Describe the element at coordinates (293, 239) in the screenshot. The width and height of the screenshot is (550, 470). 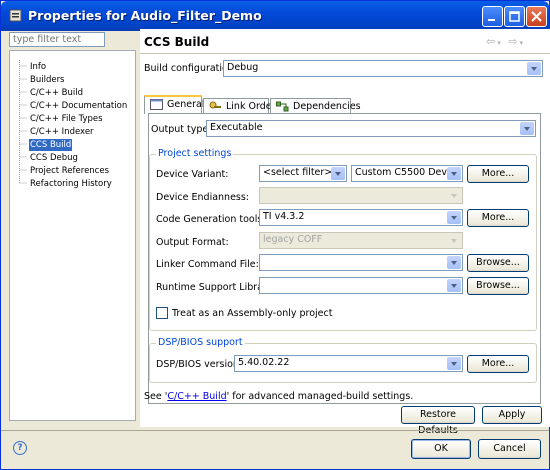
I see `output-format-value: legacy COFF` at that location.